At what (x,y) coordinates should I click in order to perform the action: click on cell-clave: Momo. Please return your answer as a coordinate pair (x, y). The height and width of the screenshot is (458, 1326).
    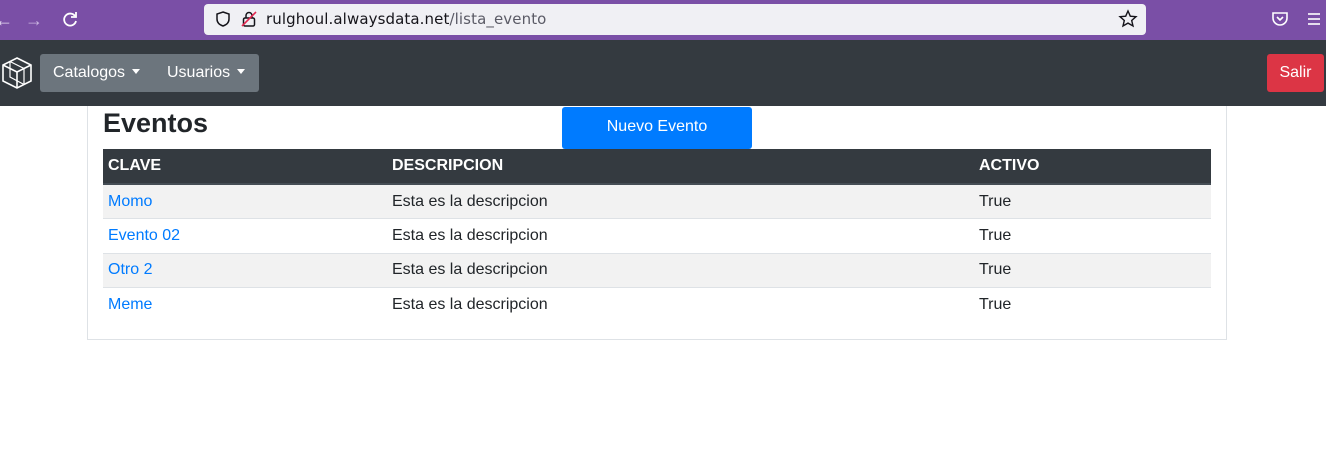
    Looking at the image, I should click on (245, 201).